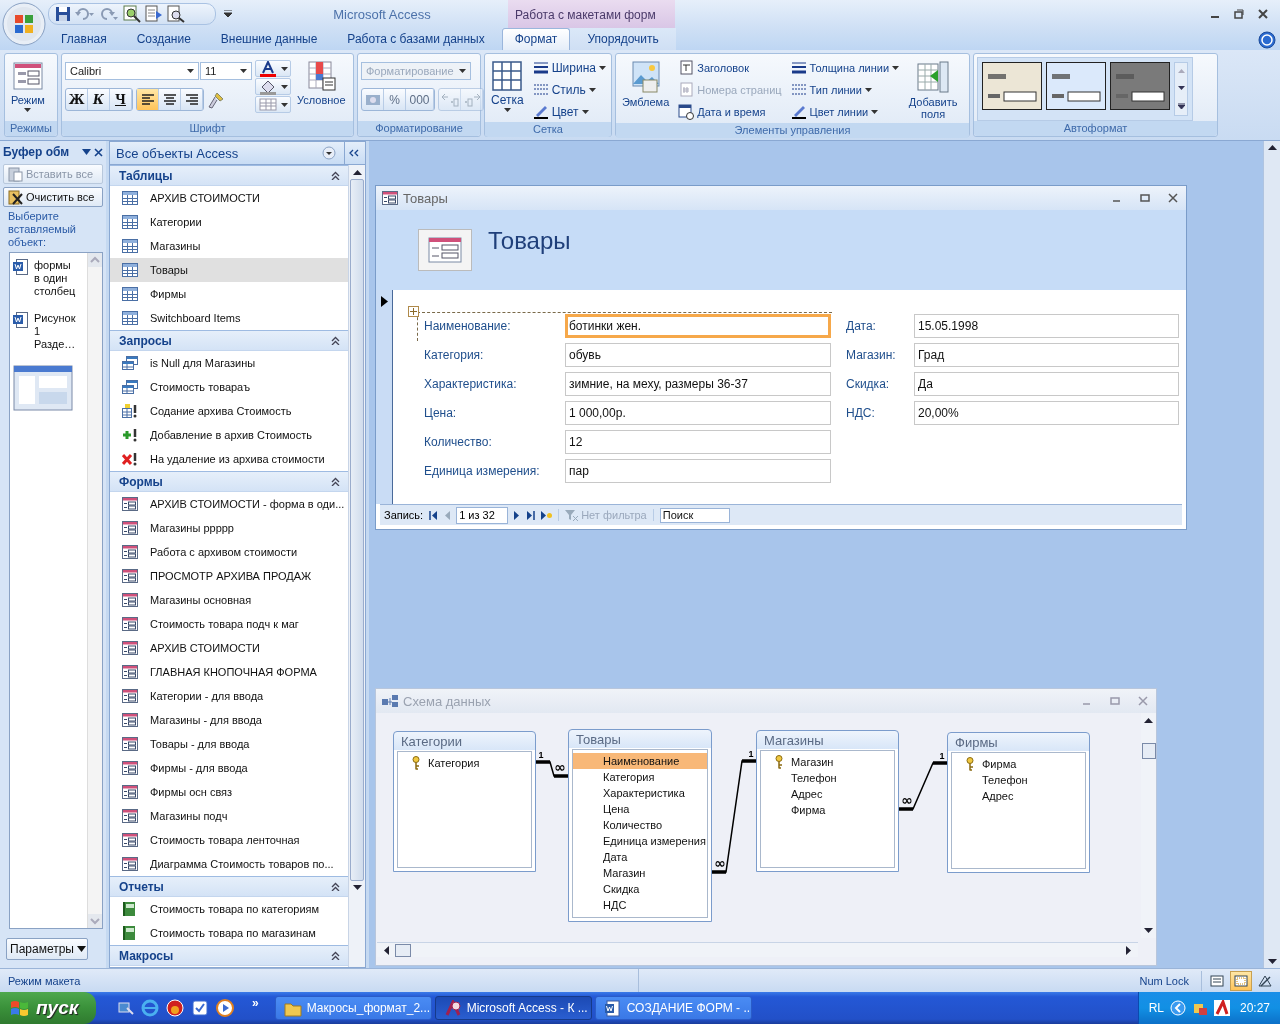  What do you see at coordinates (229, 886) in the screenshot?
I see `nav-group-header: Отчеты` at bounding box center [229, 886].